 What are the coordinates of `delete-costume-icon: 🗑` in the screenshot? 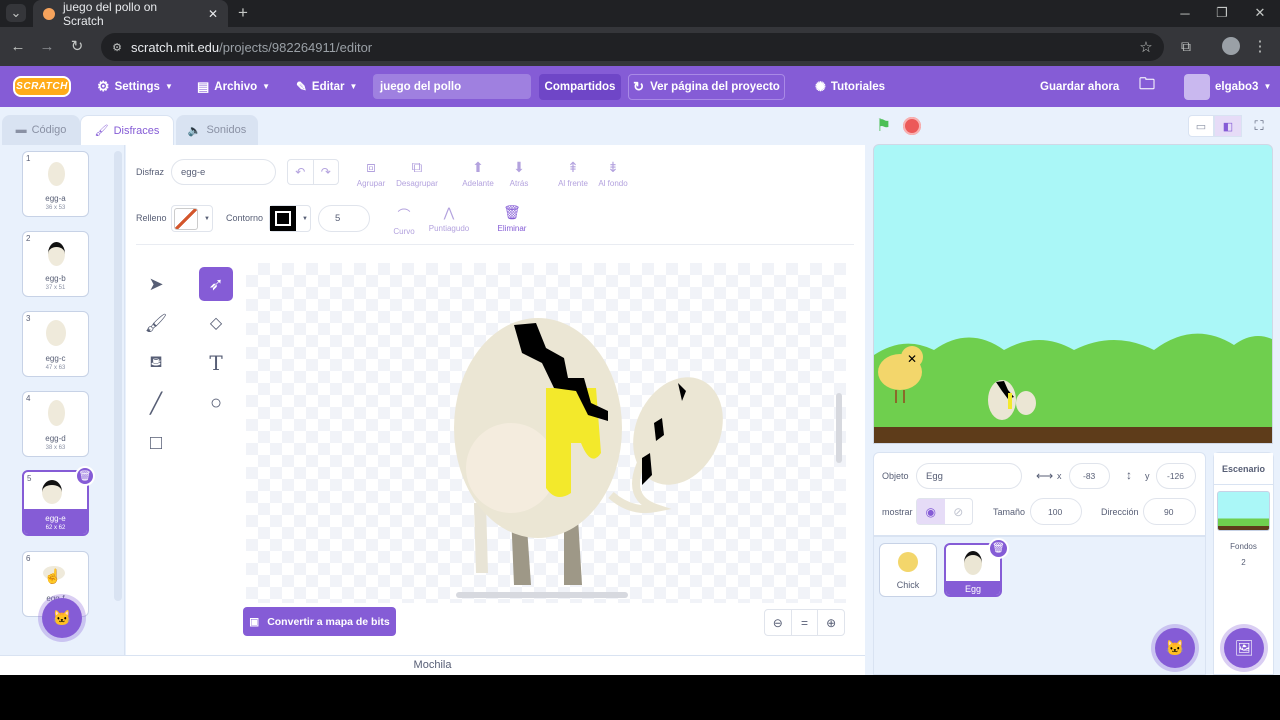 It's located at (85, 476).